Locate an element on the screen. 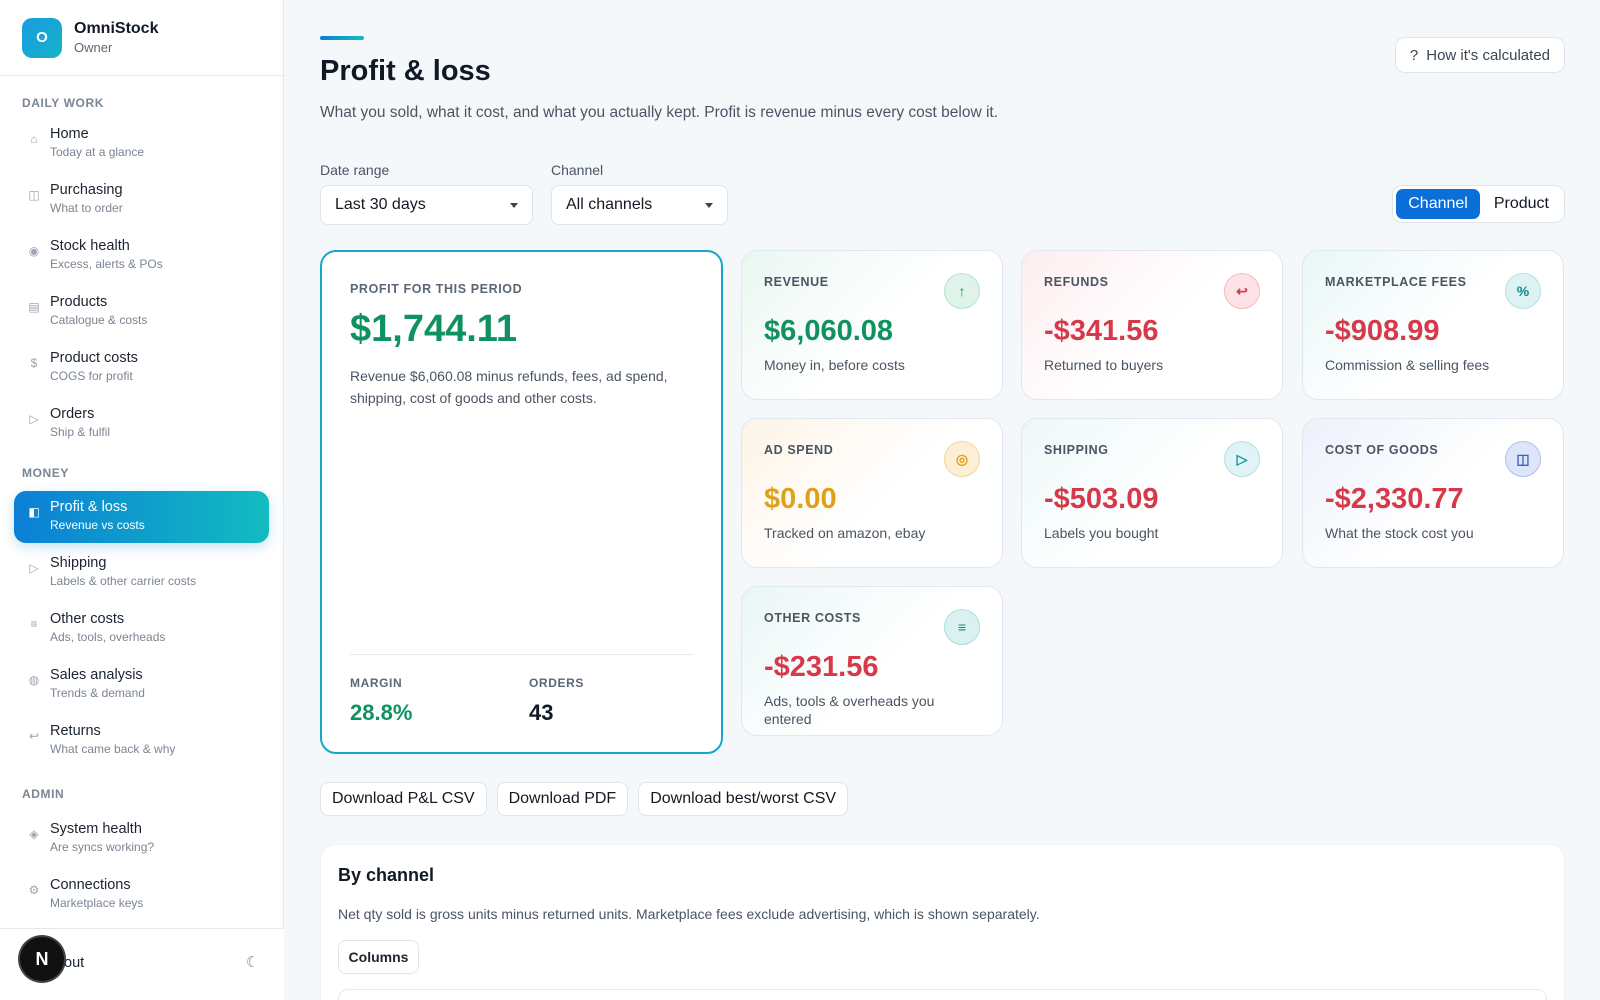 The image size is (1600, 1000). list-icon: ≡ is located at coordinates (962, 627).